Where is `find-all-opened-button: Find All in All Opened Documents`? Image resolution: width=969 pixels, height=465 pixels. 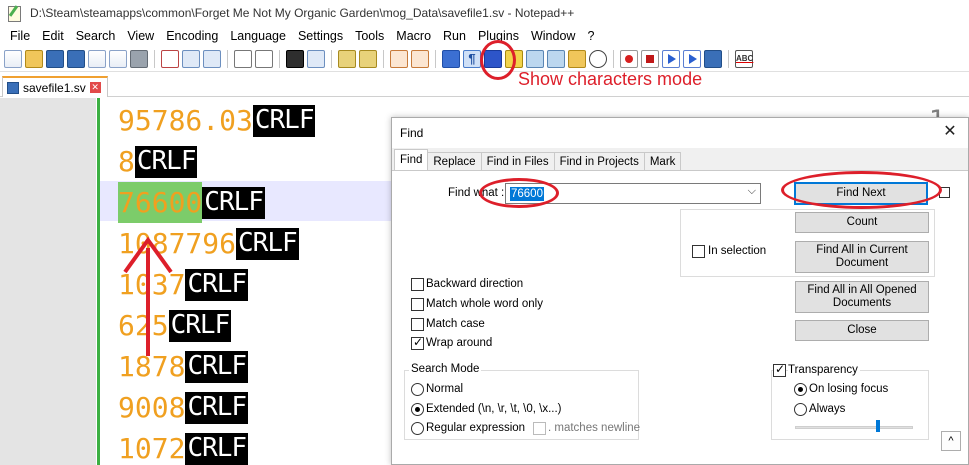 find-all-opened-button: Find All in All Opened Documents is located at coordinates (862, 297).